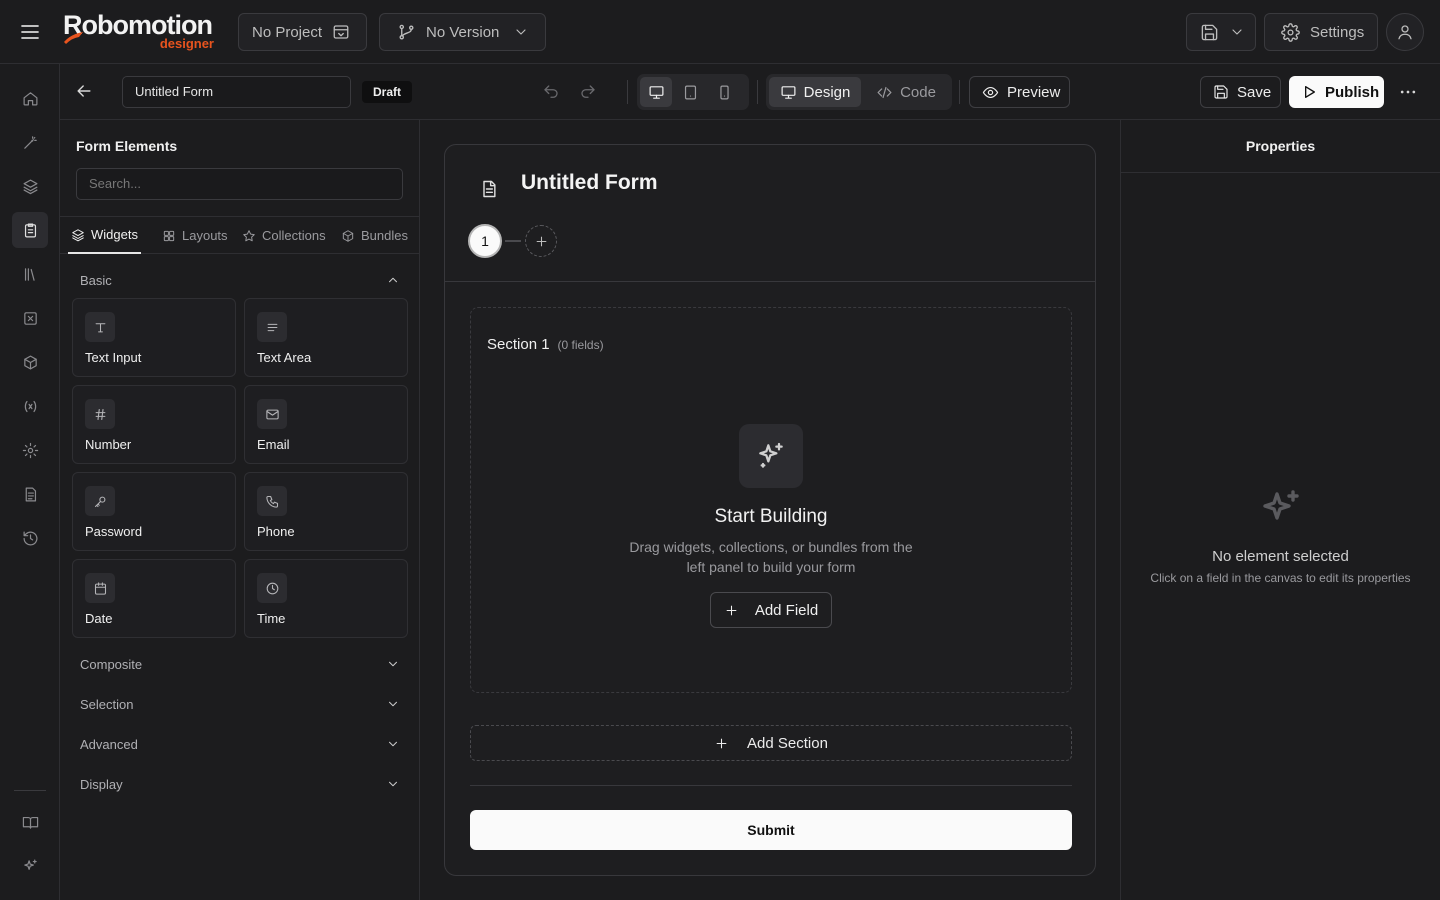 The height and width of the screenshot is (900, 1440). I want to click on widget-text-input: Text Input, so click(154, 337).